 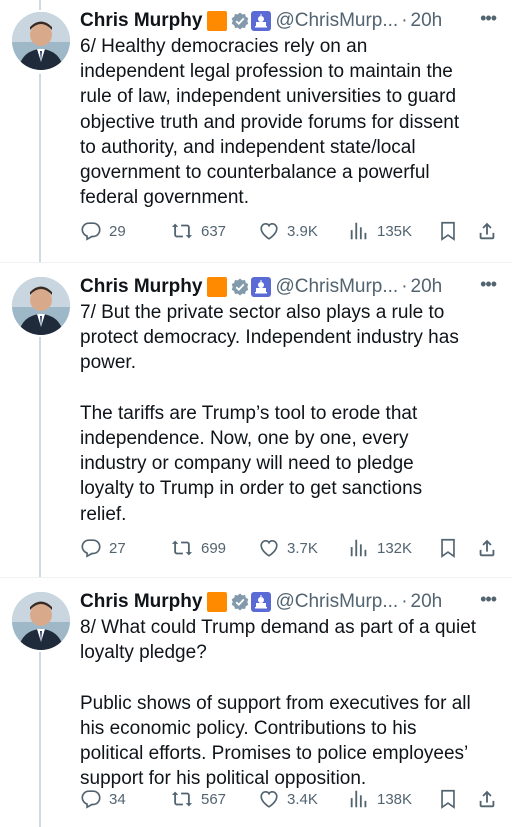 What do you see at coordinates (214, 799) in the screenshot?
I see `repost-count: 567` at bounding box center [214, 799].